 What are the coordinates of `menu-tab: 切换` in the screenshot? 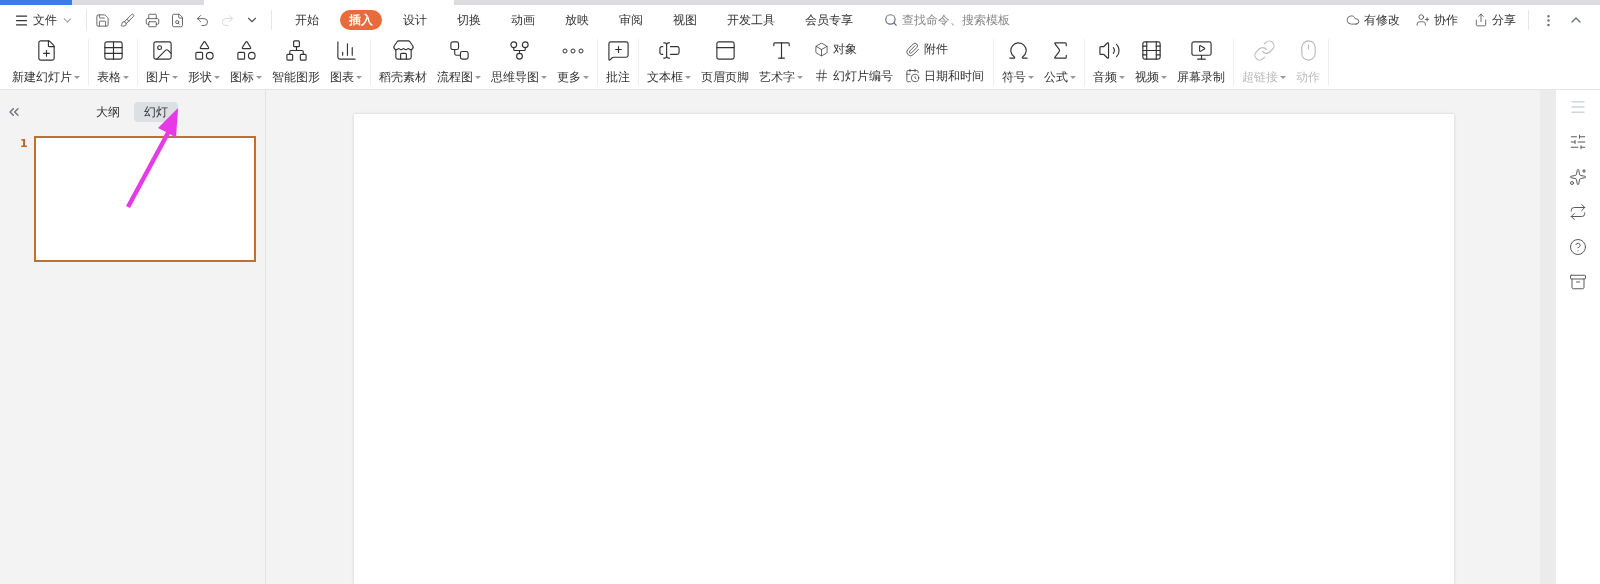 It's located at (469, 20).